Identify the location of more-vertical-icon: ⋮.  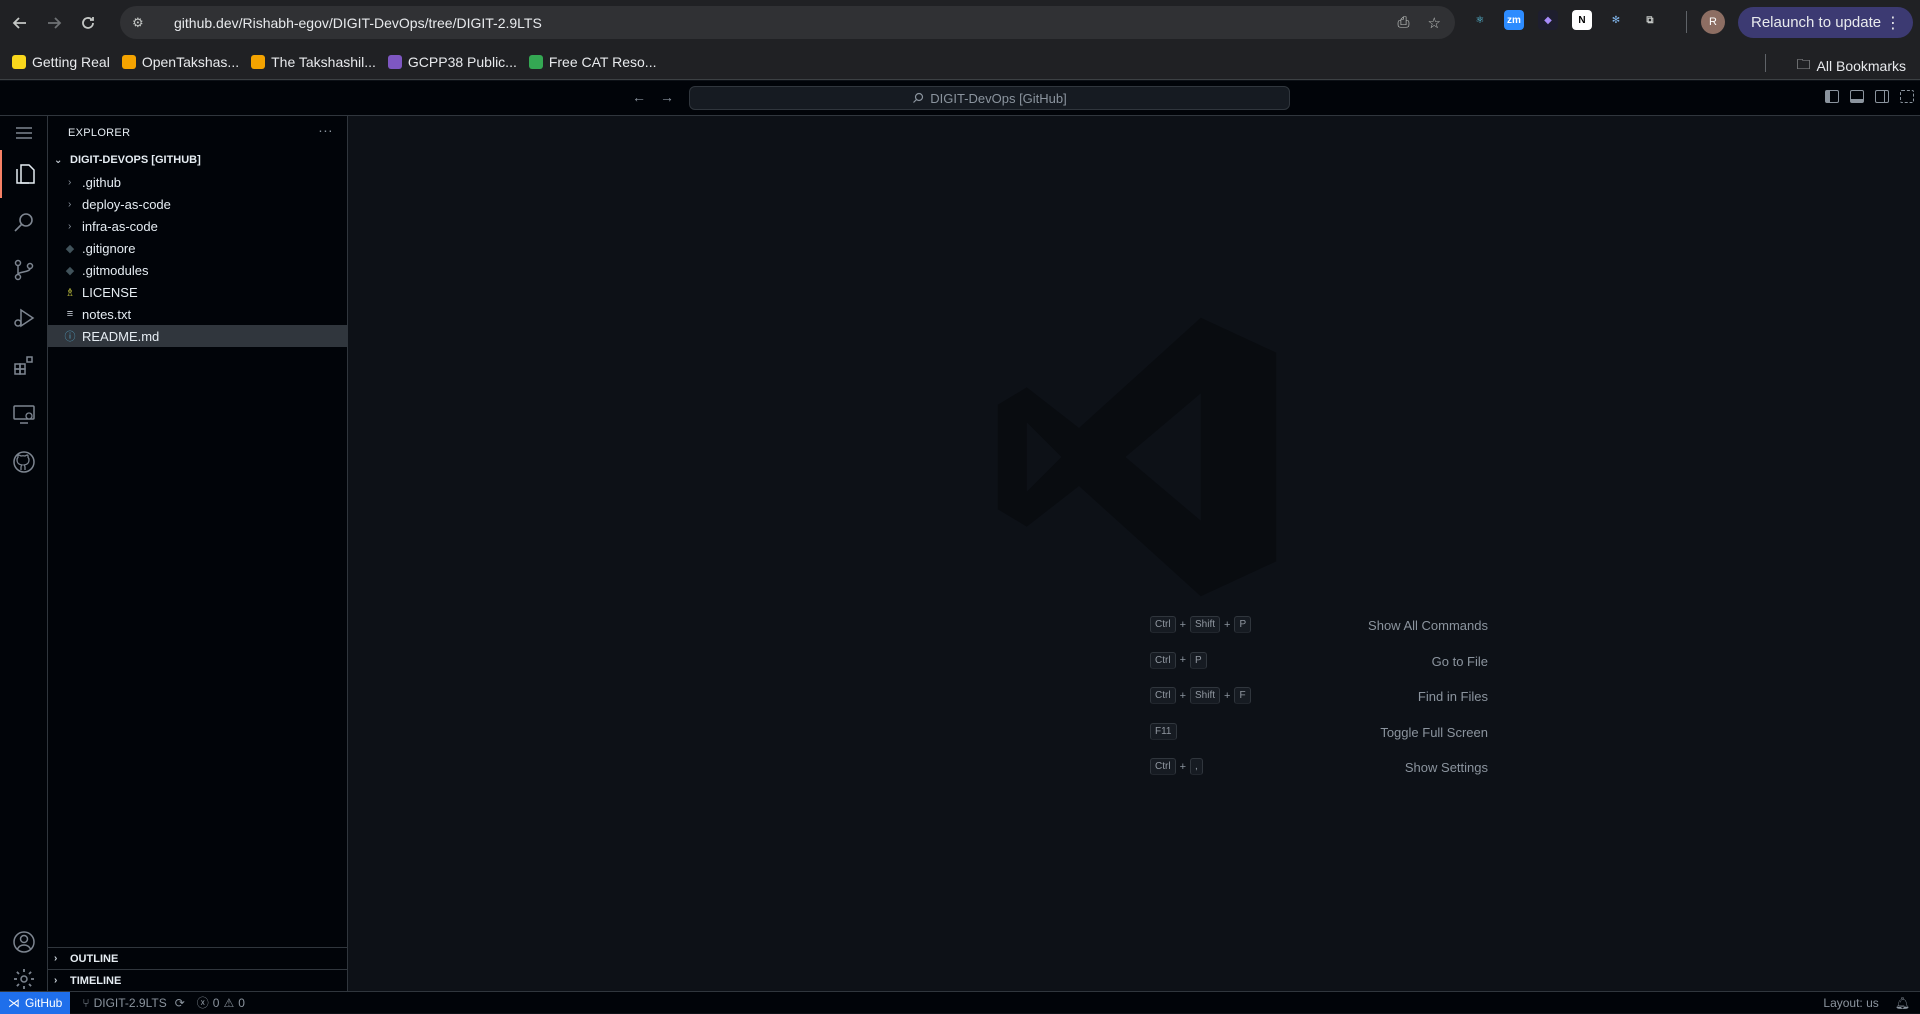
(1893, 23).